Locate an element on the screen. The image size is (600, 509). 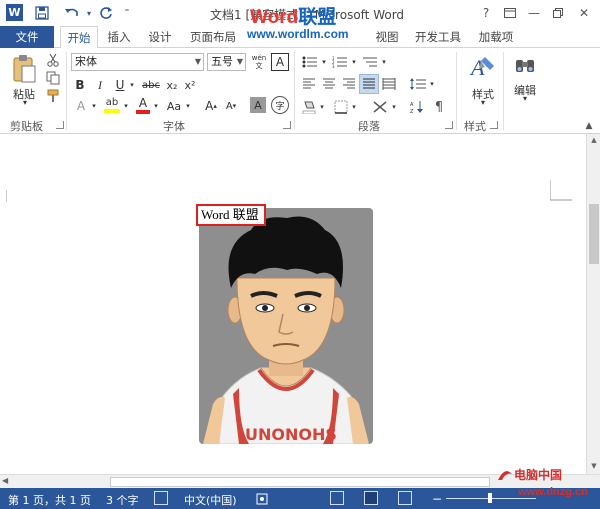
bold-button: B is located at coordinates (80, 85).